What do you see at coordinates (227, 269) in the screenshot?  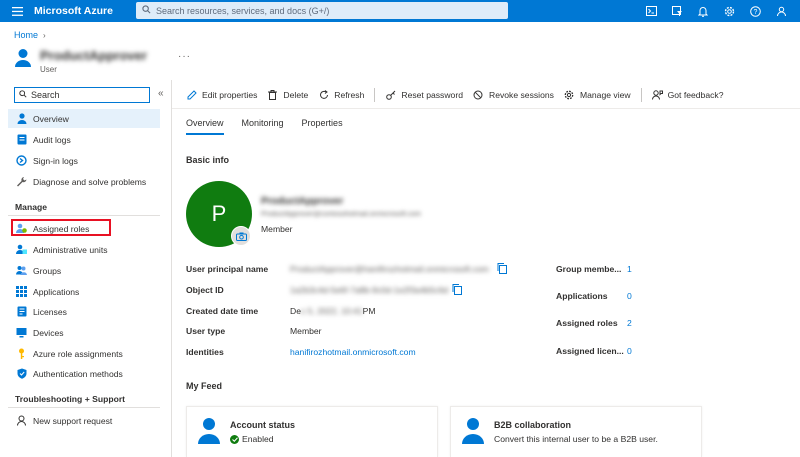 I see `upn-label: User principal name` at bounding box center [227, 269].